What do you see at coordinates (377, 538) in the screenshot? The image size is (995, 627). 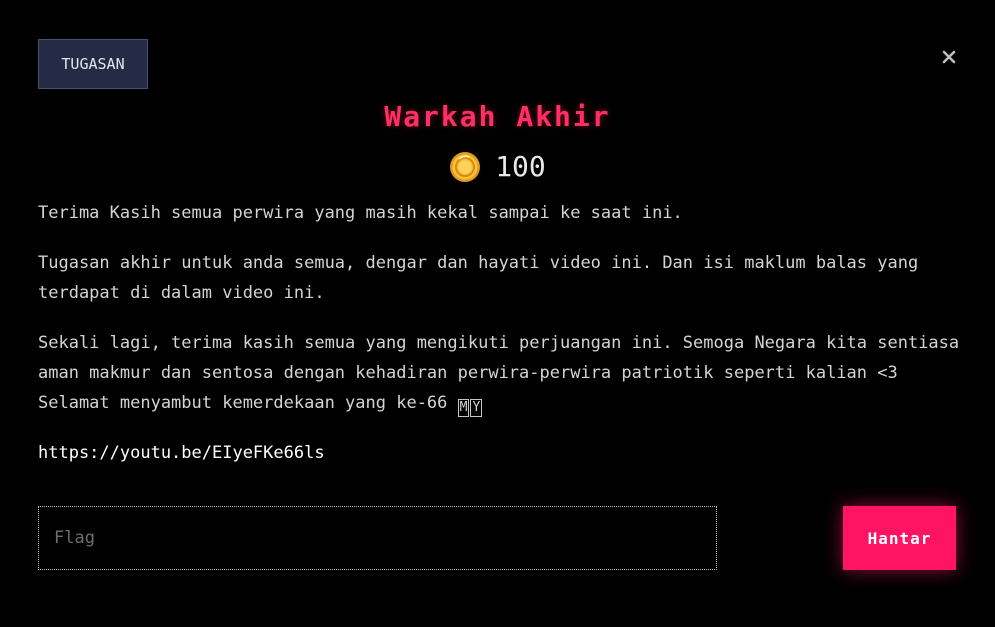 I see `flag-input` at bounding box center [377, 538].